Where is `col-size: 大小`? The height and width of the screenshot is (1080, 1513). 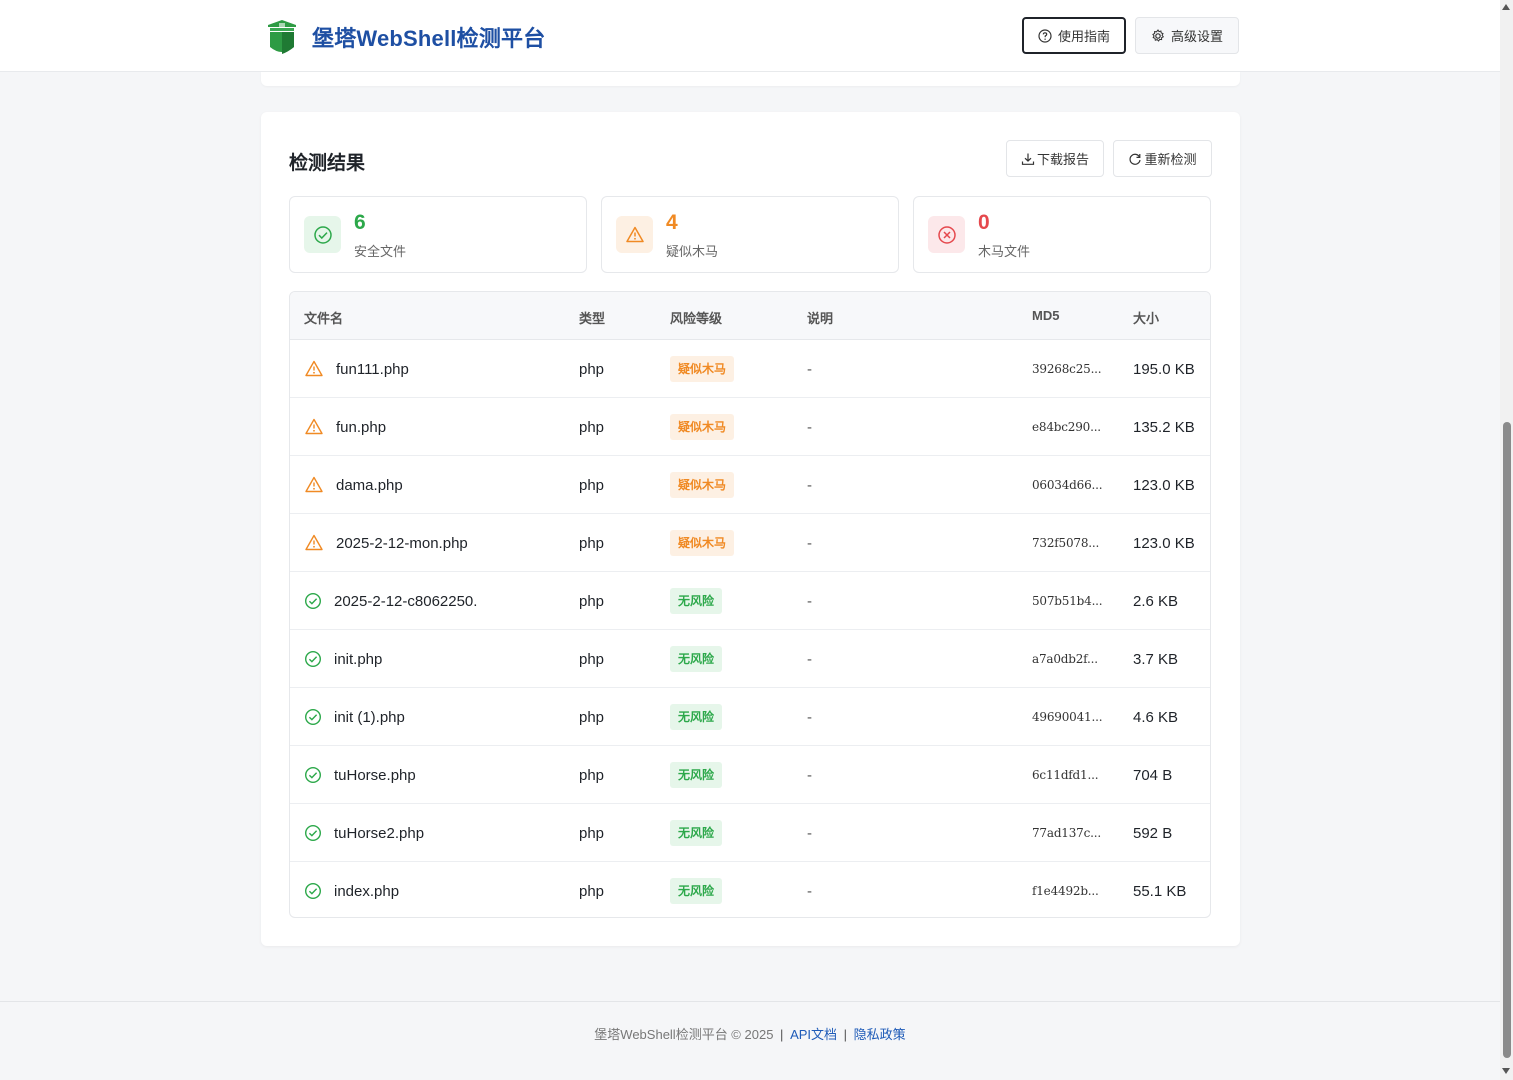
col-size: 大小 is located at coordinates (1146, 317).